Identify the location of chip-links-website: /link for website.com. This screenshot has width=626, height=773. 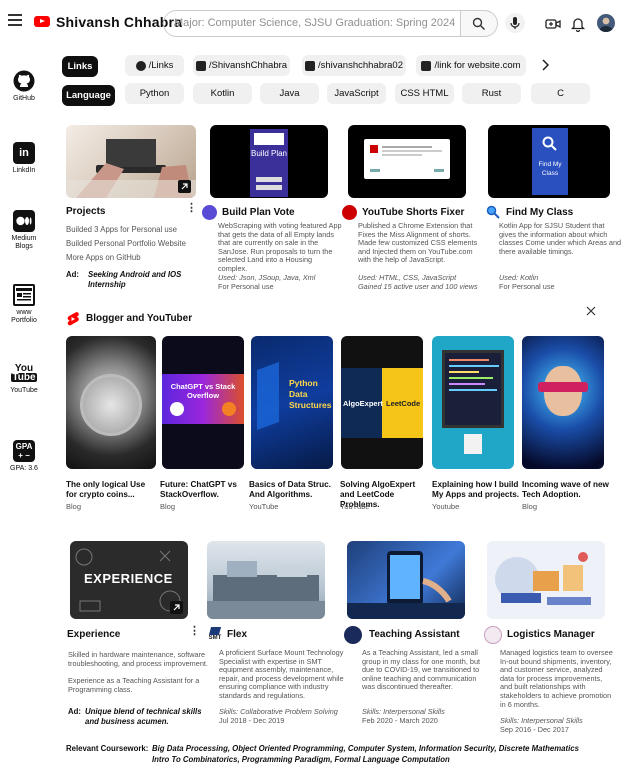
(471, 65).